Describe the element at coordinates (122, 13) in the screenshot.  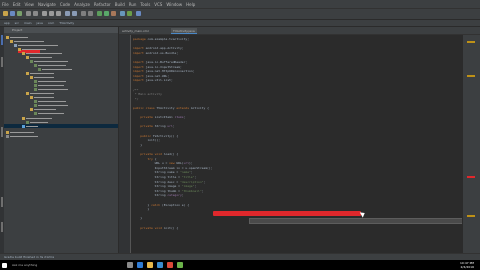
I see `sdk-manager-icon` at that location.